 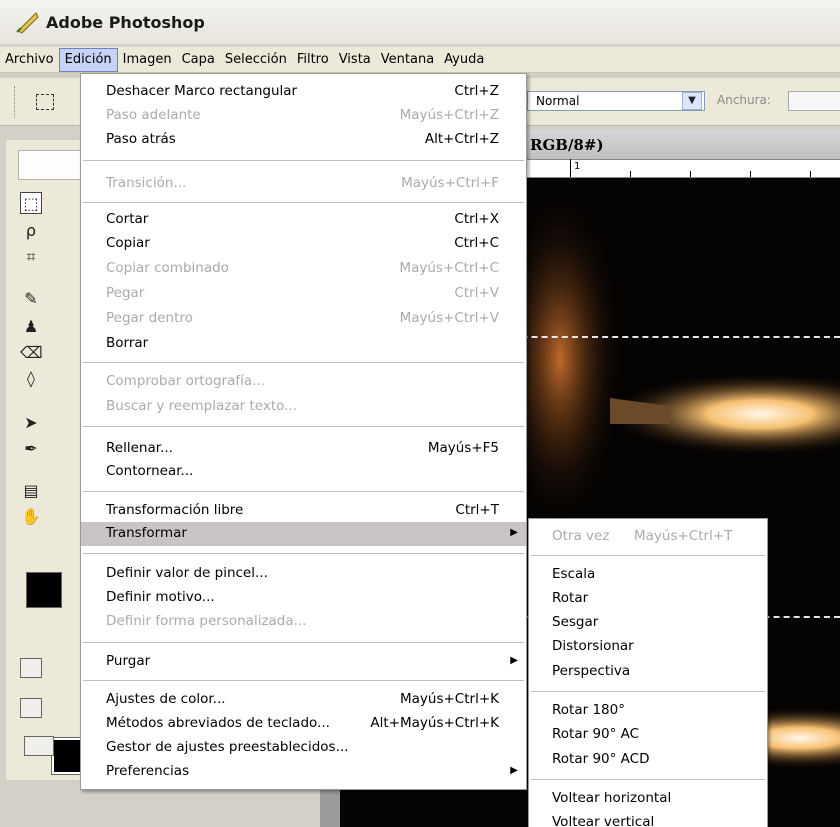 I want to click on submenu-item-rotate: Rotar, so click(x=648, y=599).